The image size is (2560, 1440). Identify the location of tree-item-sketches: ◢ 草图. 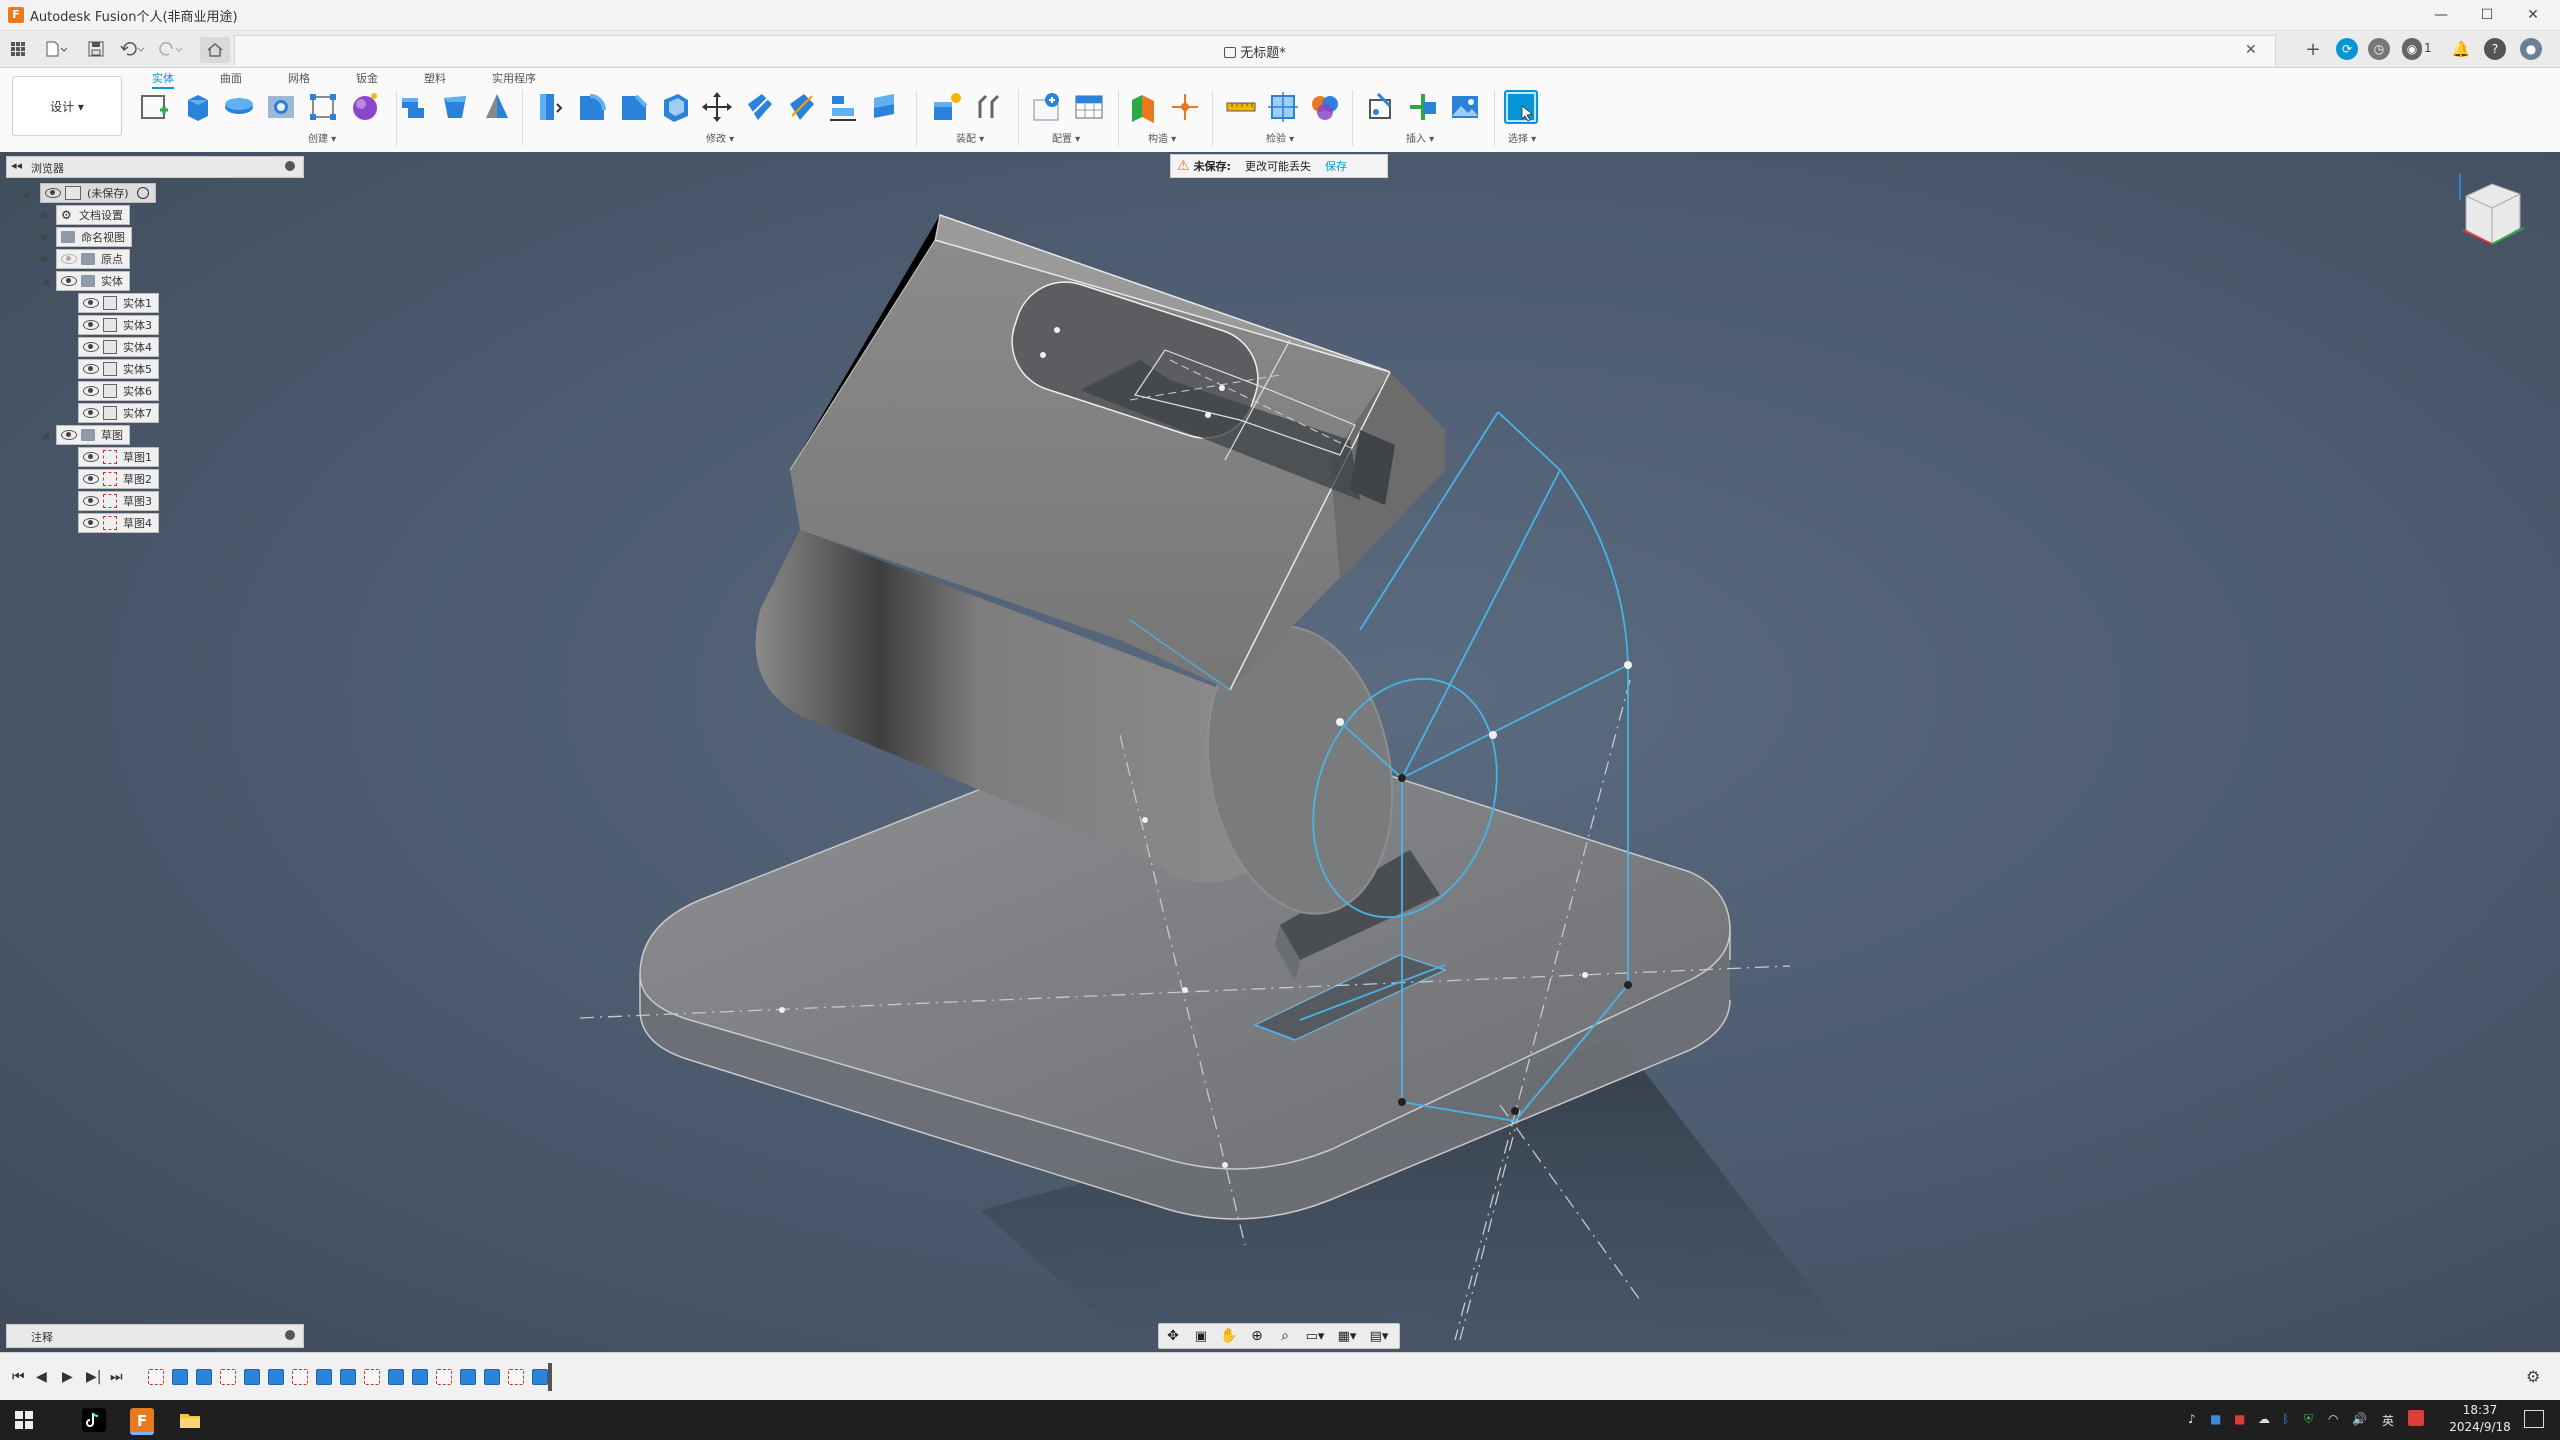
(170, 435).